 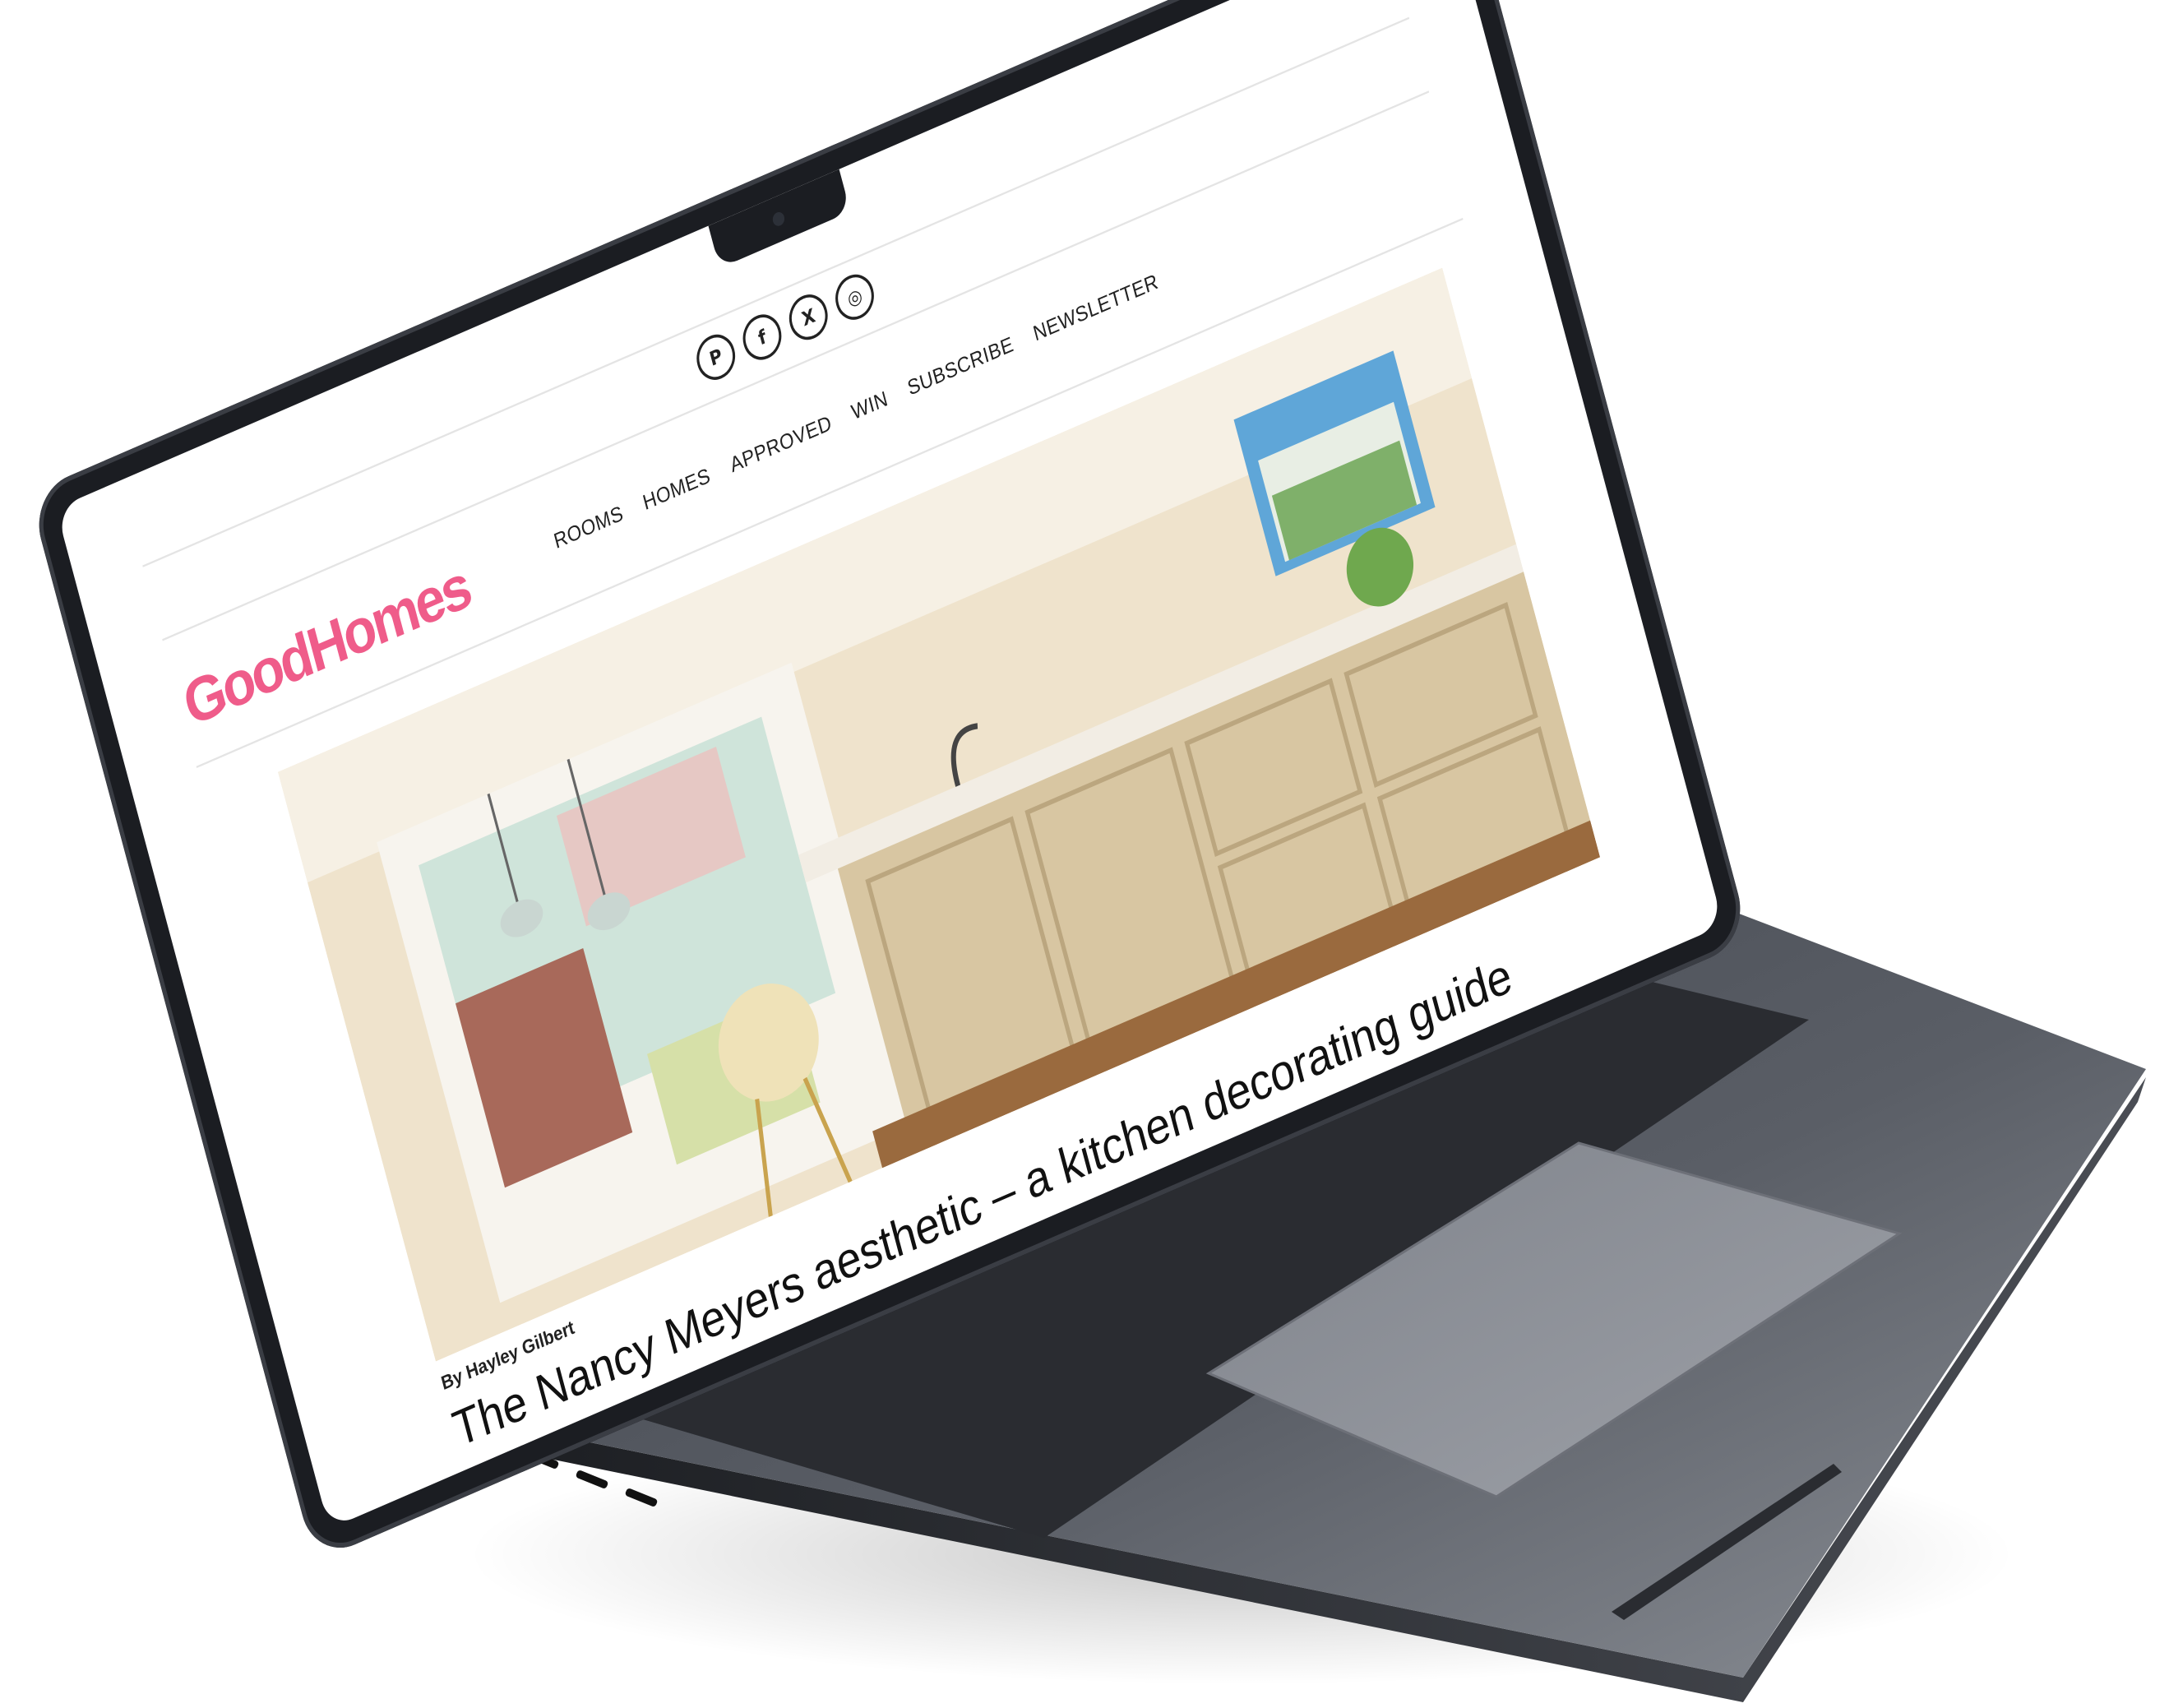 I want to click on instagram-icon: ◎, so click(x=854, y=296).